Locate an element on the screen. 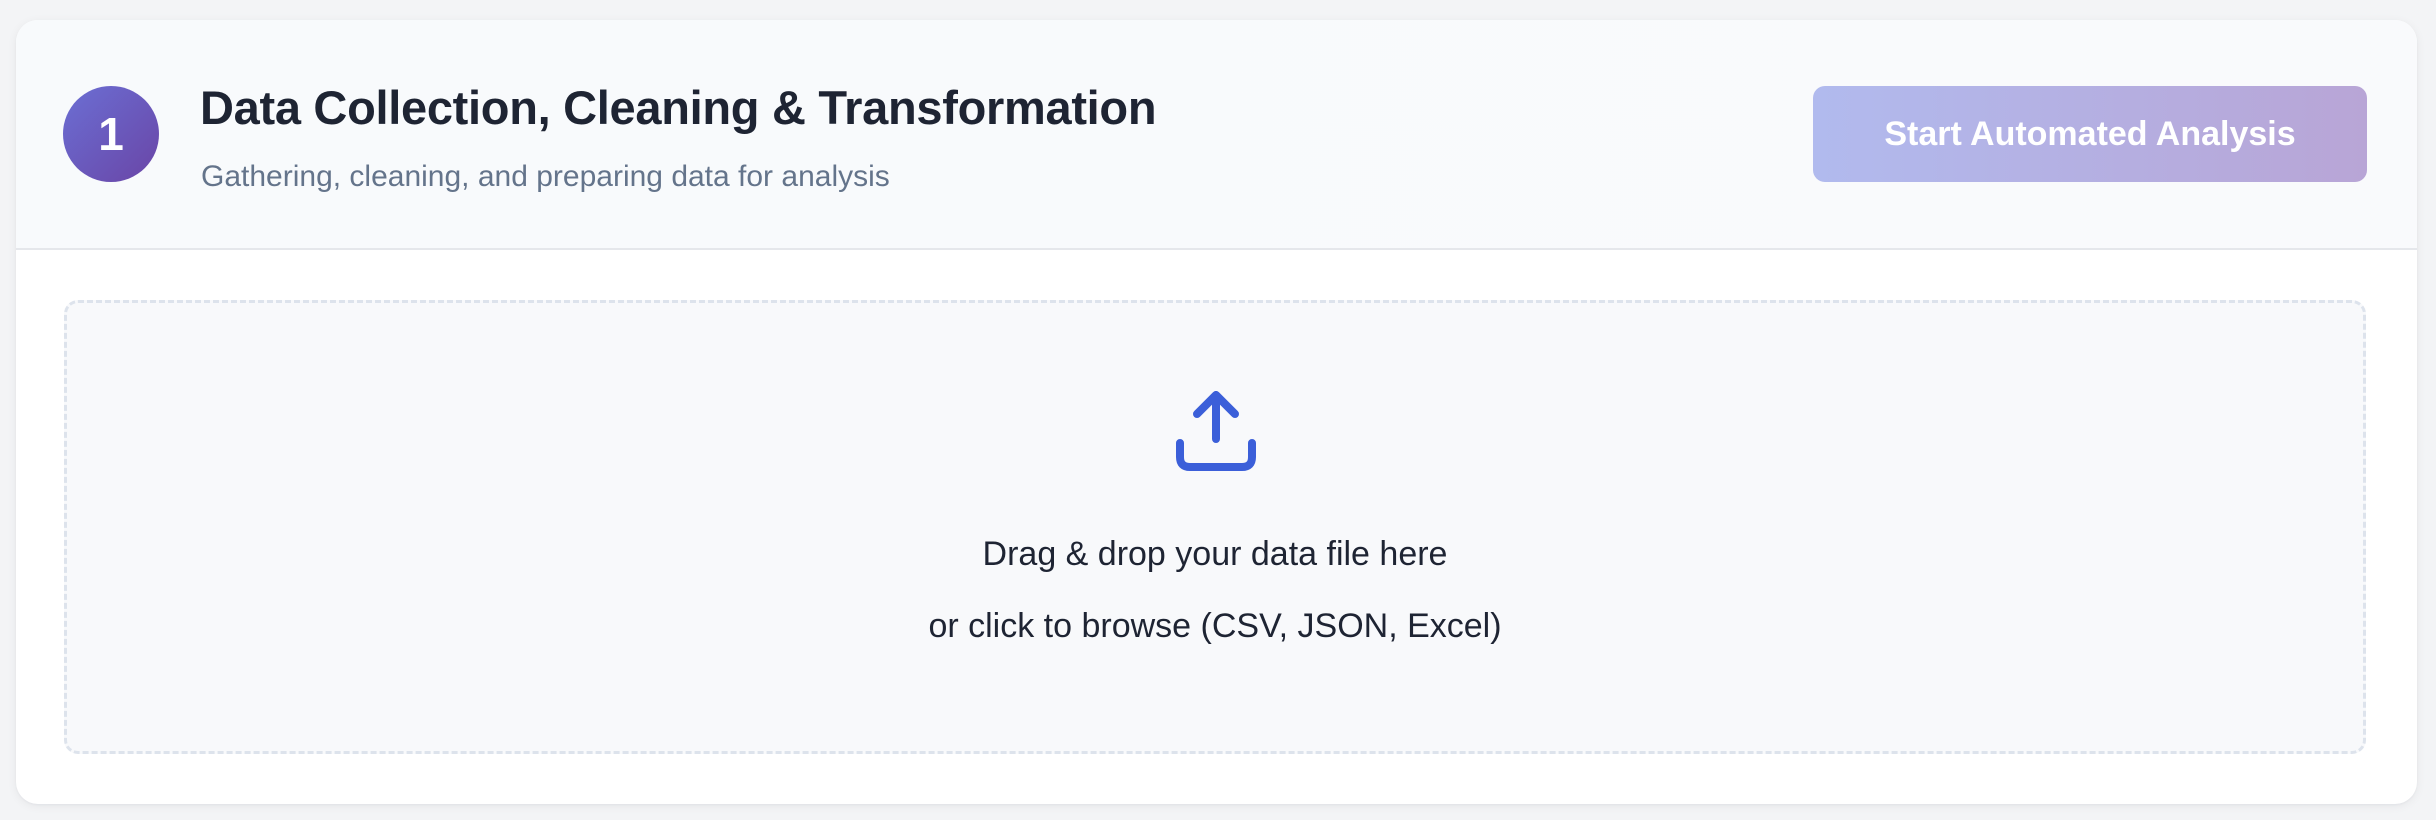 The height and width of the screenshot is (820, 2436). step-number-badge: 1 is located at coordinates (111, 134).